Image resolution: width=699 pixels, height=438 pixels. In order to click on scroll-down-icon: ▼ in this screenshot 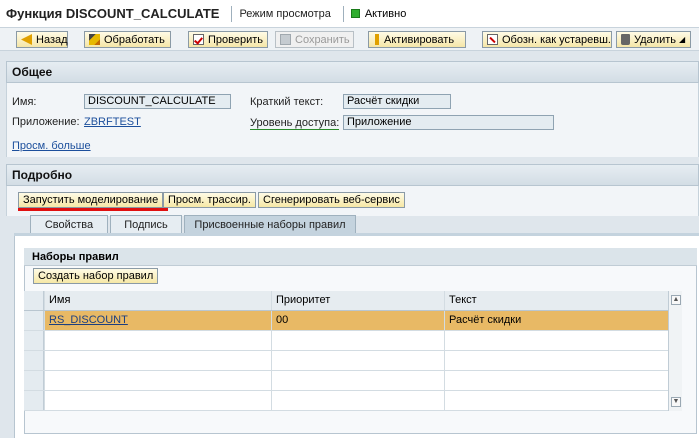, I will do `click(676, 402)`.